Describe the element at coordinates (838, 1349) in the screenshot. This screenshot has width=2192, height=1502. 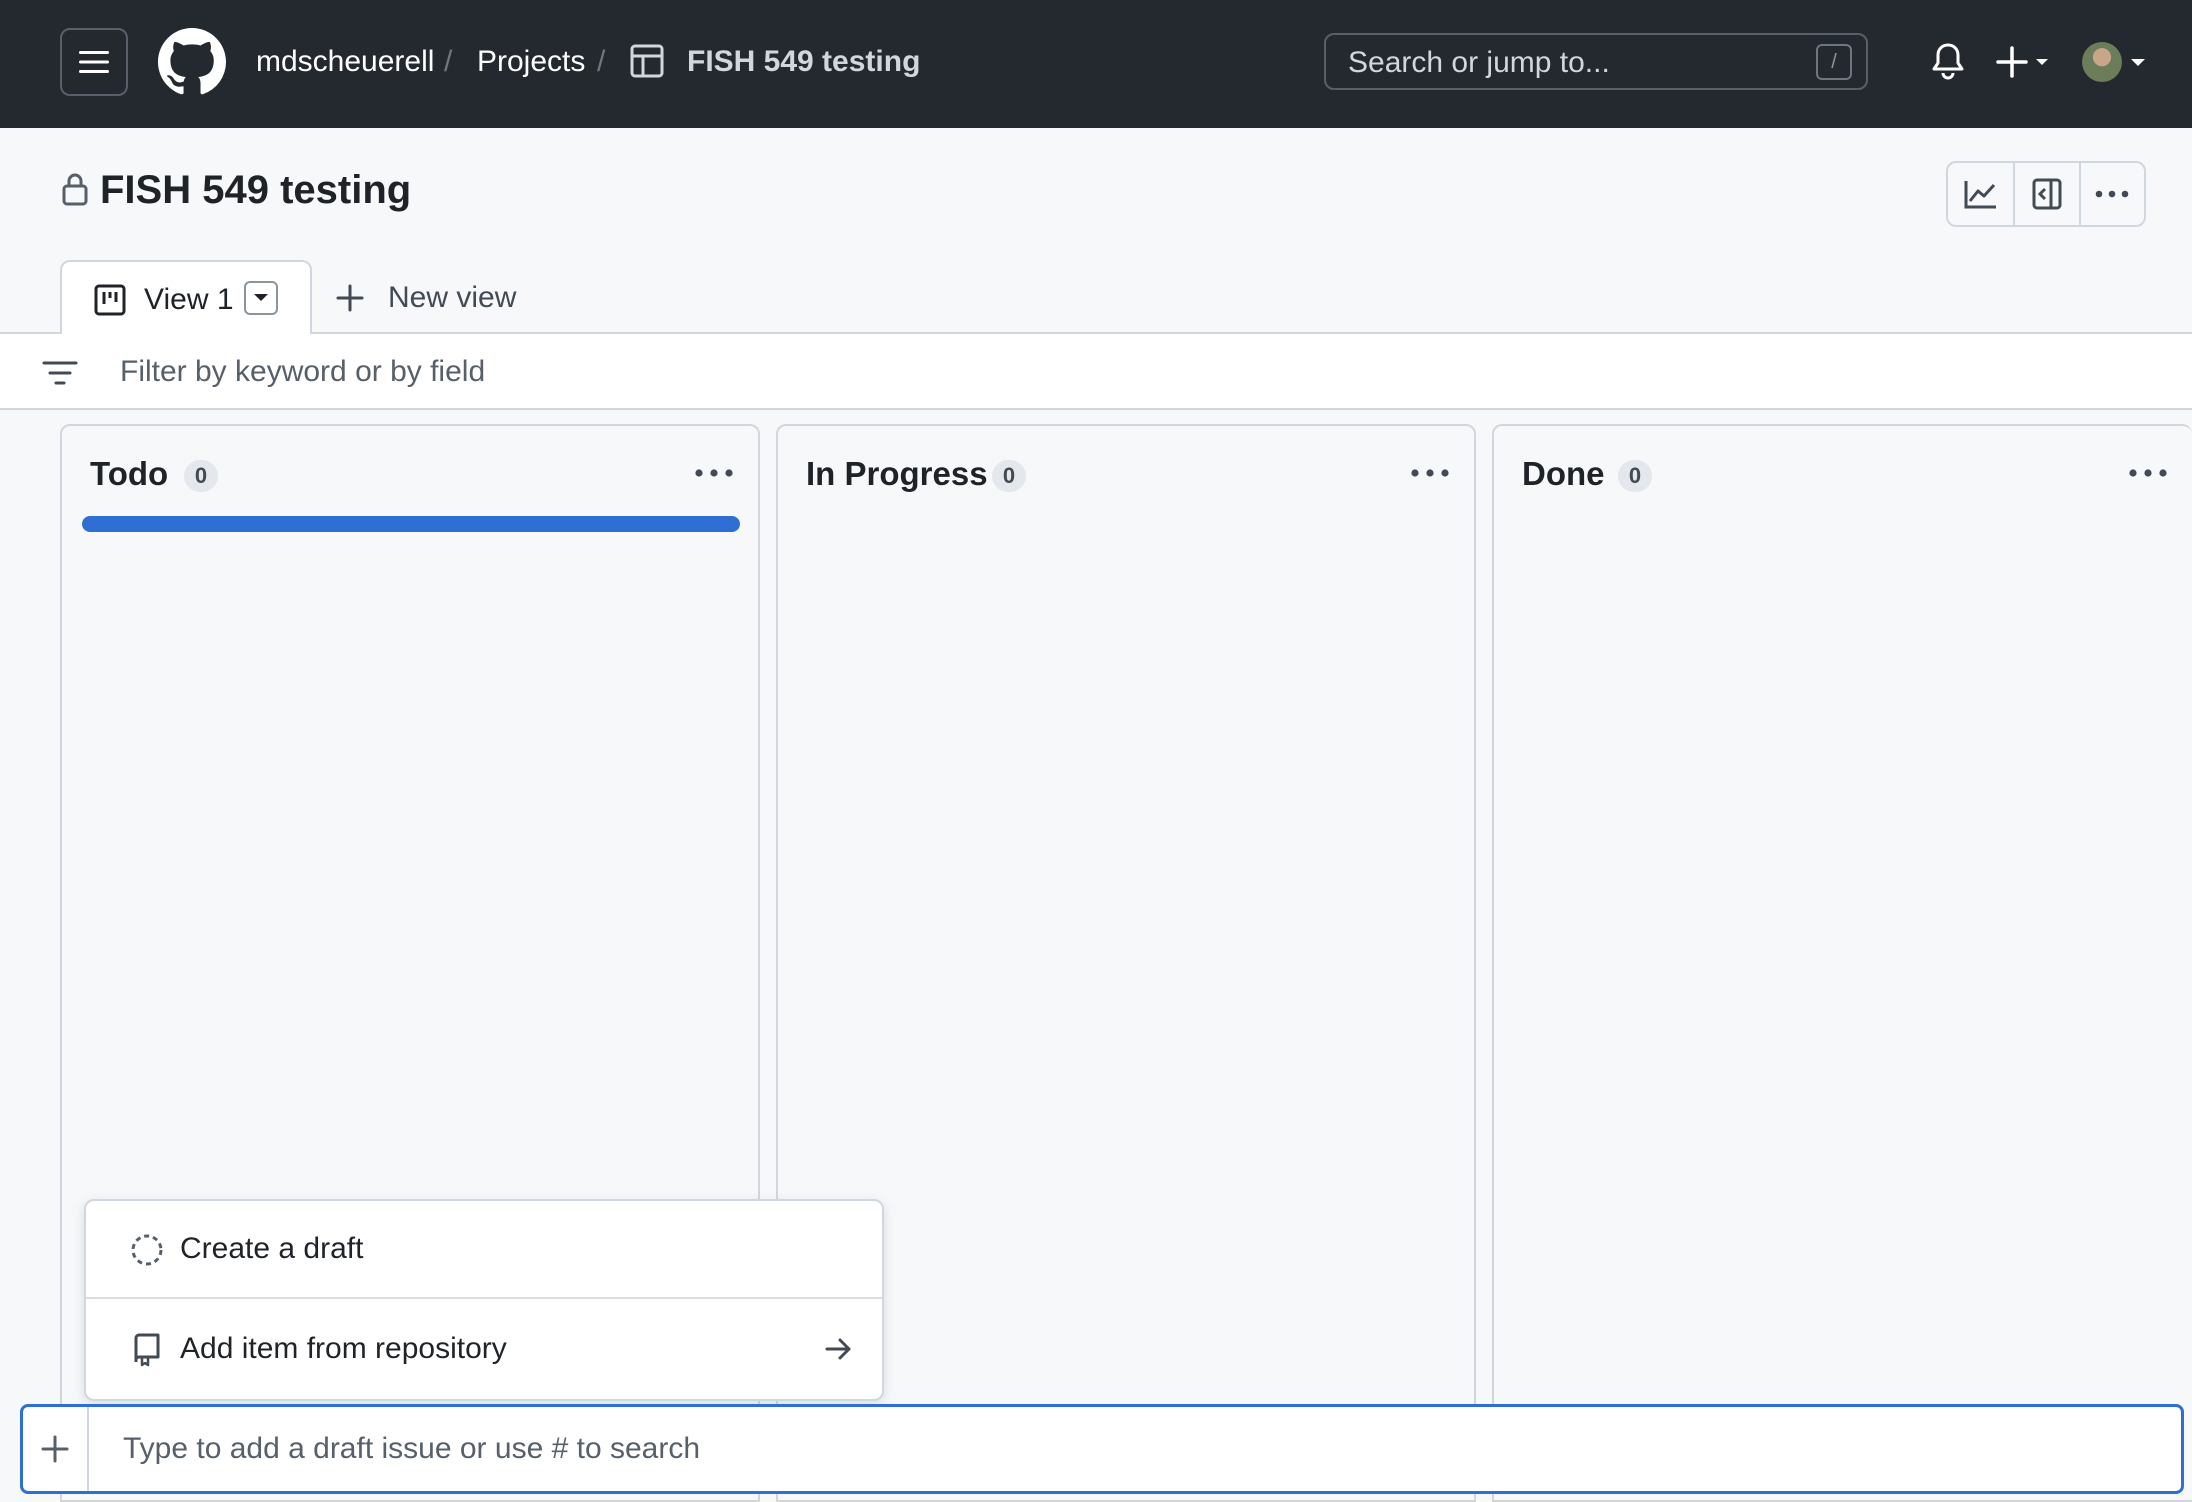
I see `arrow-right-icon` at that location.